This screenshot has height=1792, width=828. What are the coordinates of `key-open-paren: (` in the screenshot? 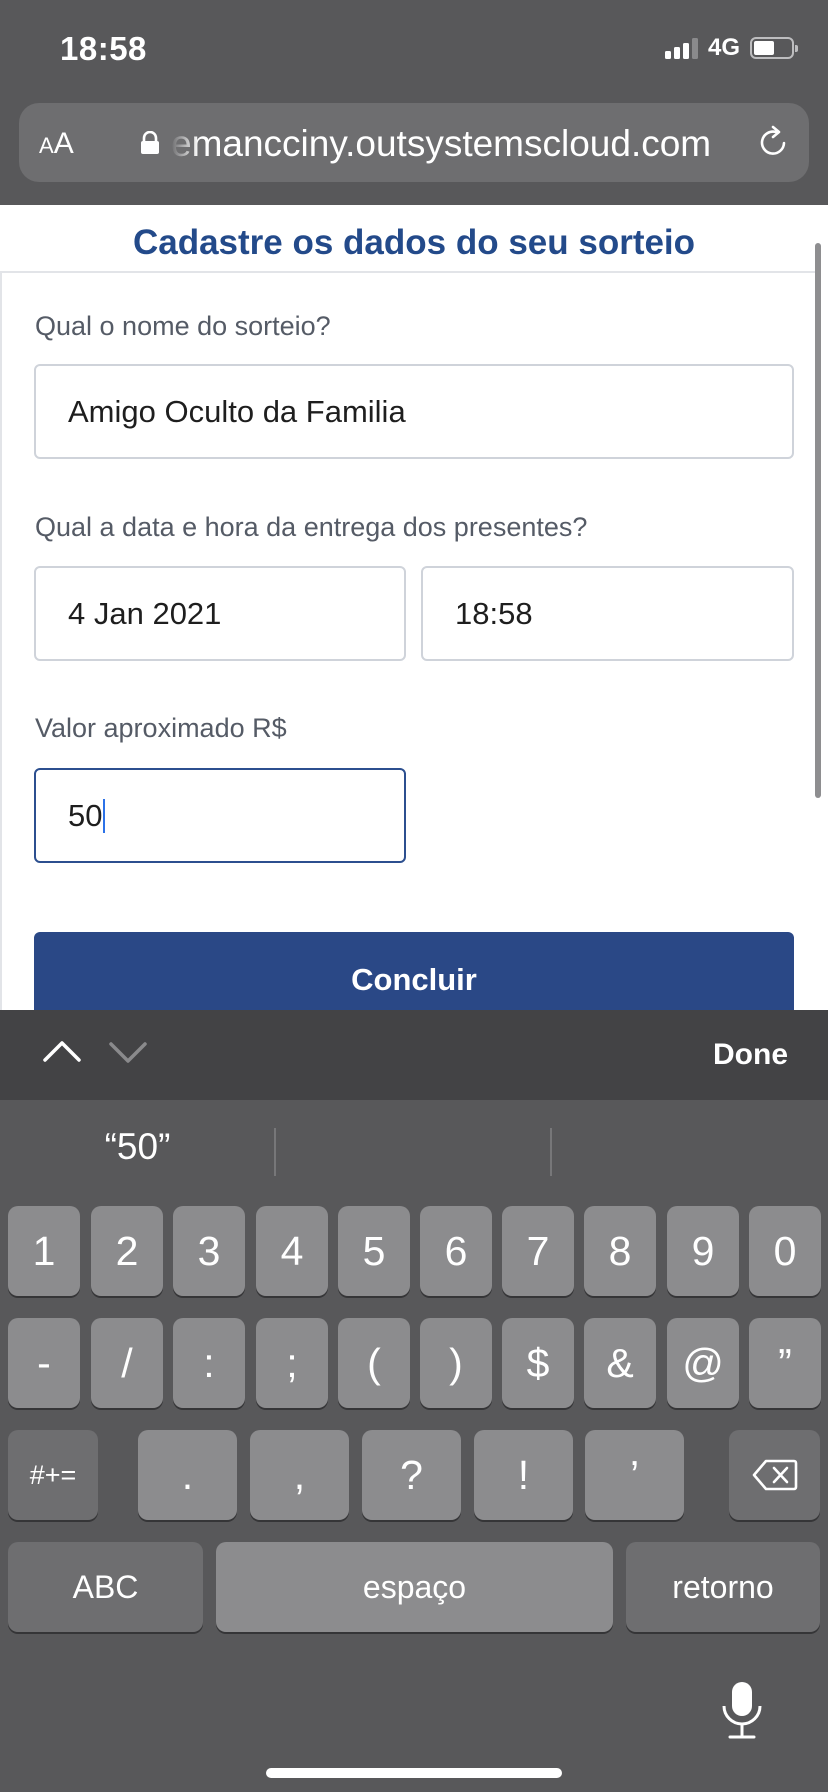 It's located at (374, 1363).